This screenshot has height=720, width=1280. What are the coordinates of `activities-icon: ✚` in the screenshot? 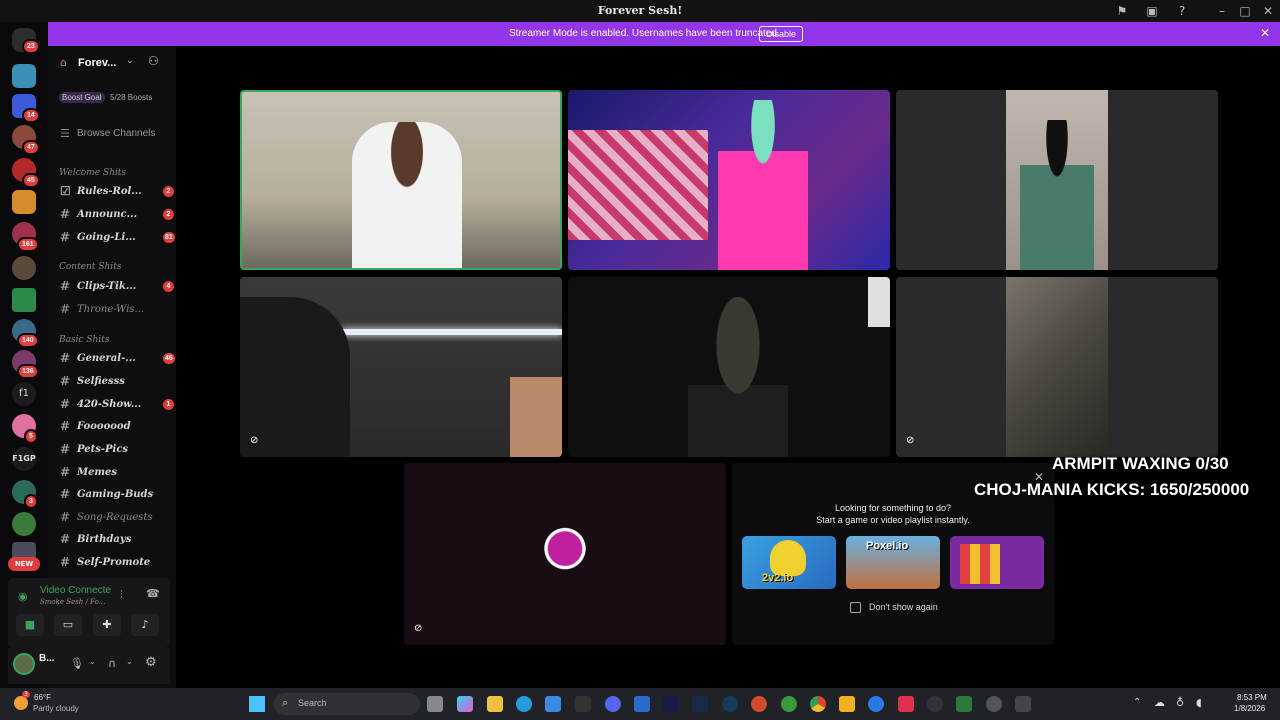 It's located at (107, 625).